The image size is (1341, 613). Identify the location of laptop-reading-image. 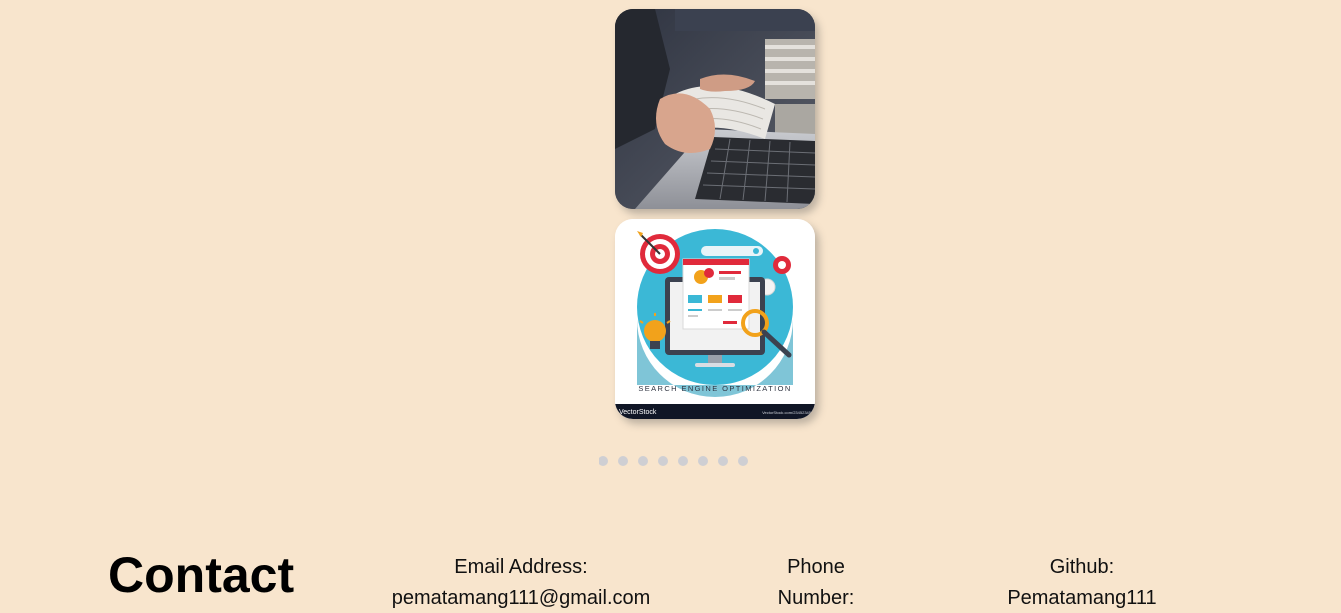
(715, 109).